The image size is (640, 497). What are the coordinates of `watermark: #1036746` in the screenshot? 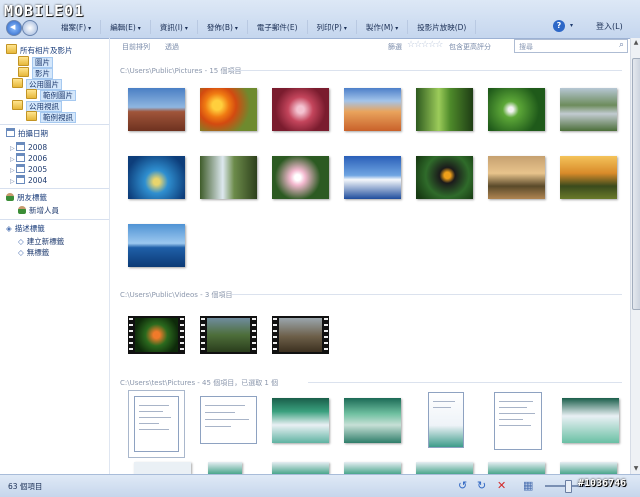 It's located at (602, 483).